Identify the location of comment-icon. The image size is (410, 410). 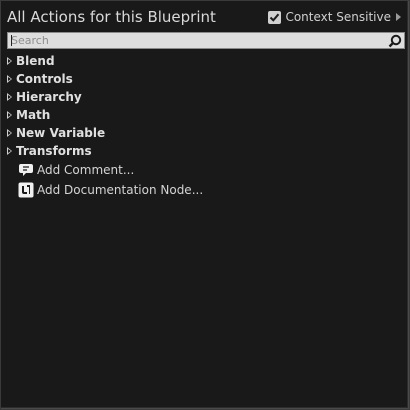
(26, 170).